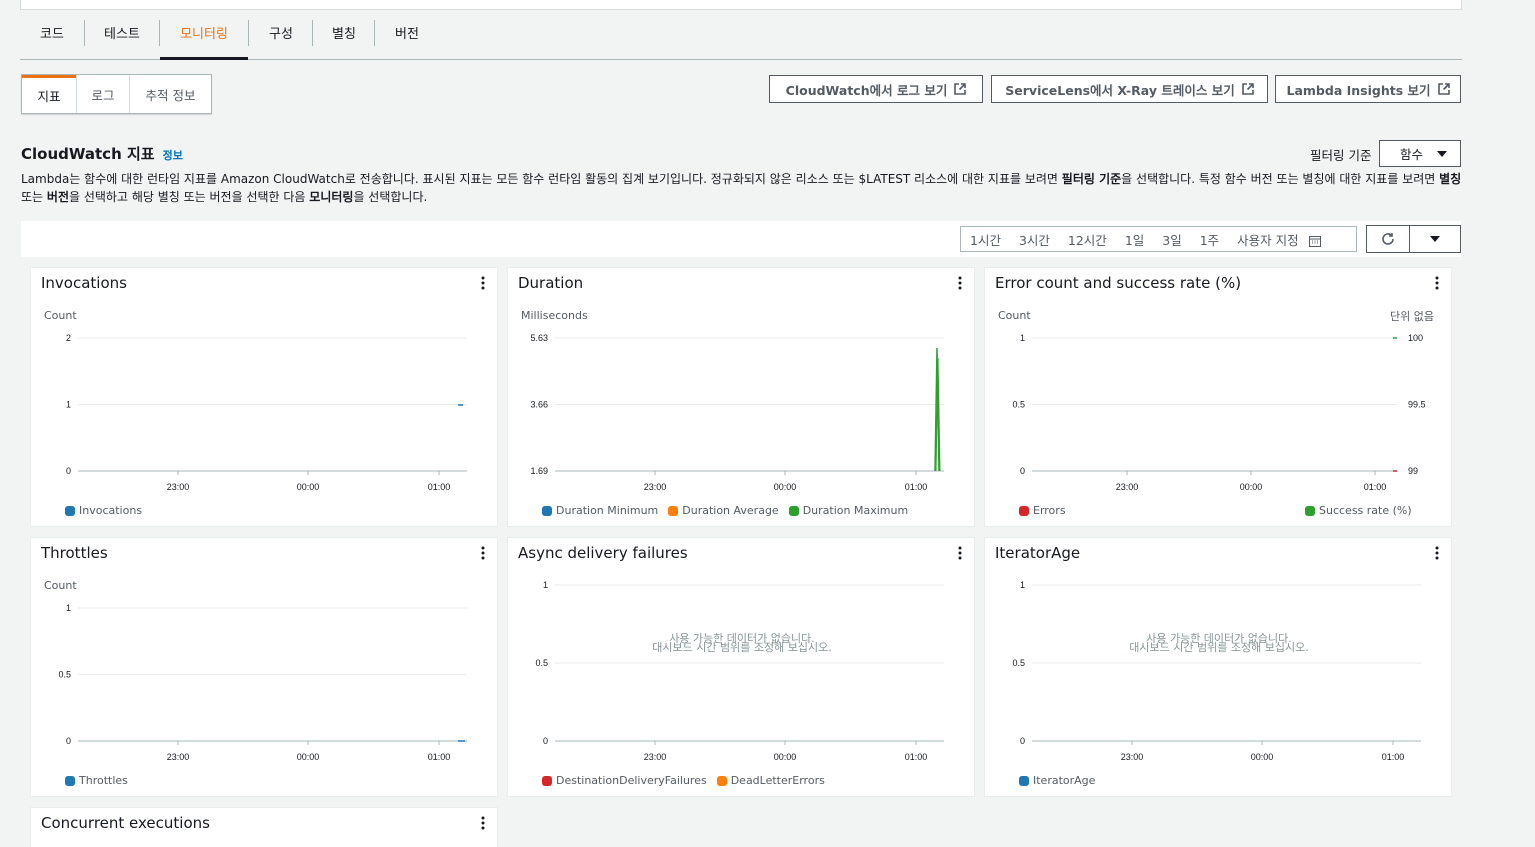 Image resolution: width=1535 pixels, height=847 pixels. I want to click on refresh-interval-dropdown, so click(1435, 239).